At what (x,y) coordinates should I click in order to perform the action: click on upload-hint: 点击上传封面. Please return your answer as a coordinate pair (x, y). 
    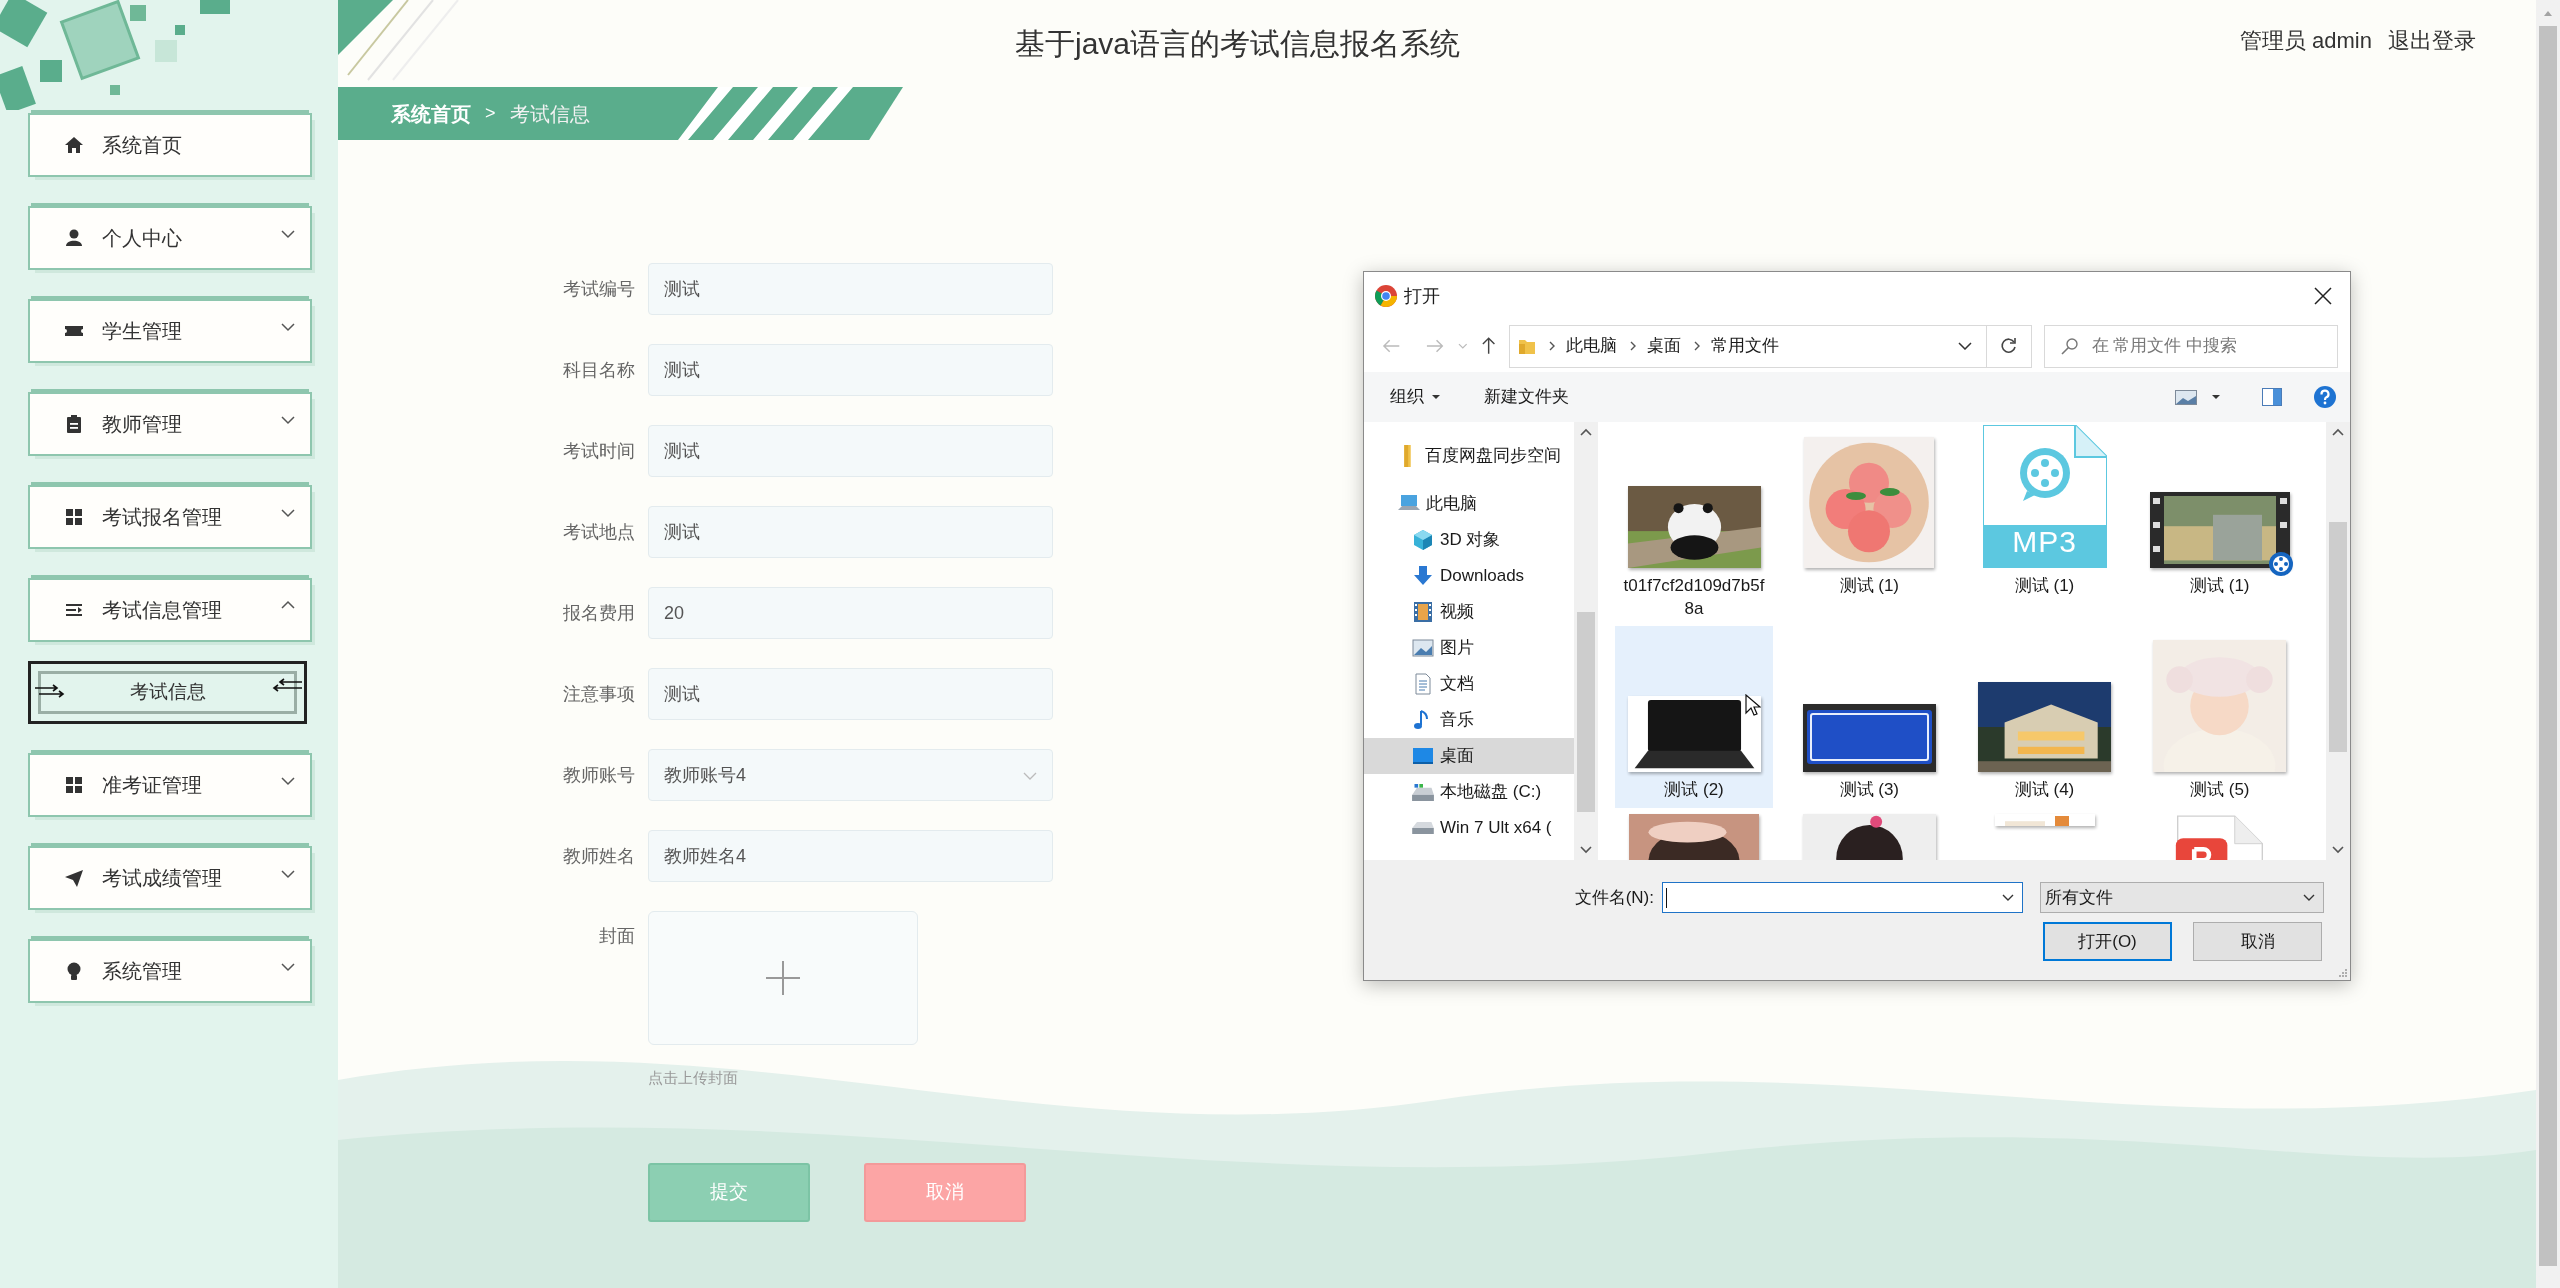
    Looking at the image, I should click on (693, 1078).